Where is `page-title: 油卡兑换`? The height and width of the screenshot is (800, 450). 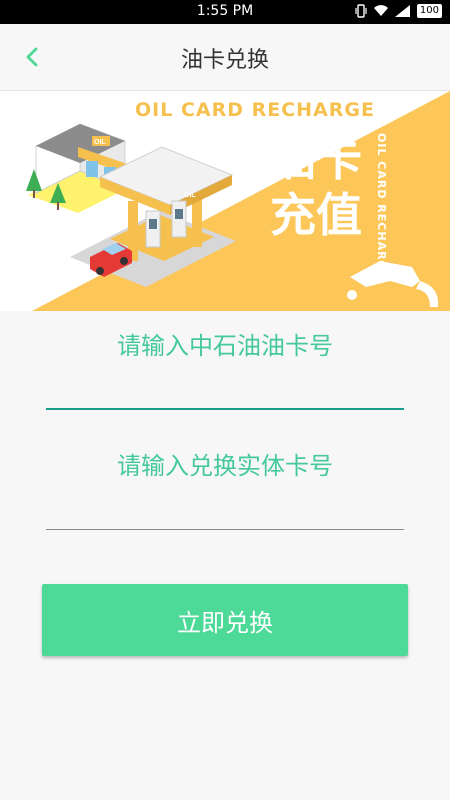 page-title: 油卡兑换 is located at coordinates (224, 60).